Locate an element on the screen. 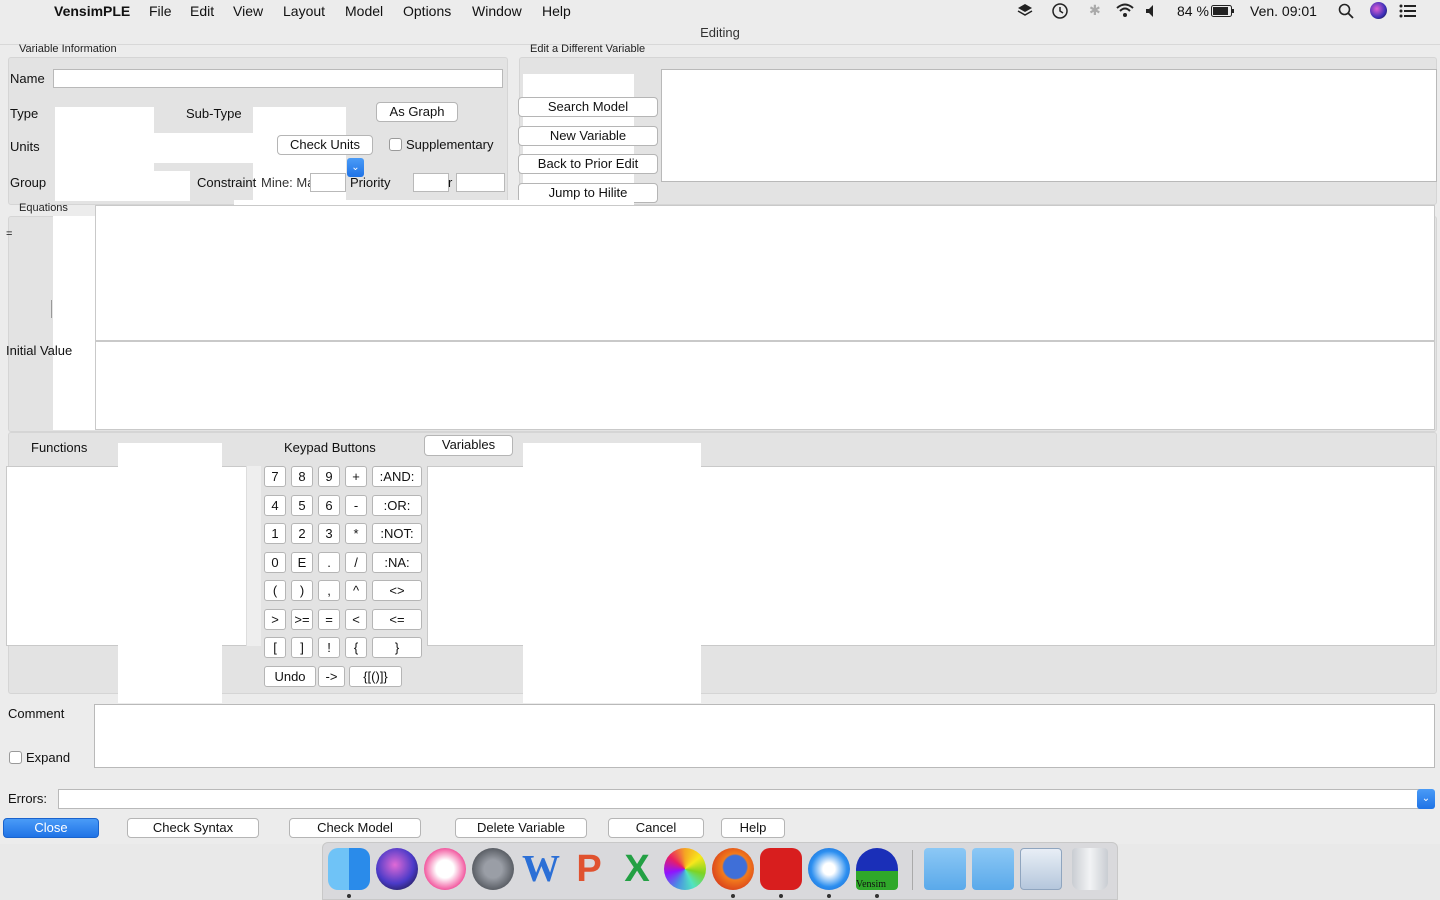 This screenshot has height=900, width=1440. check-model-button: Check Model is located at coordinates (355, 828).